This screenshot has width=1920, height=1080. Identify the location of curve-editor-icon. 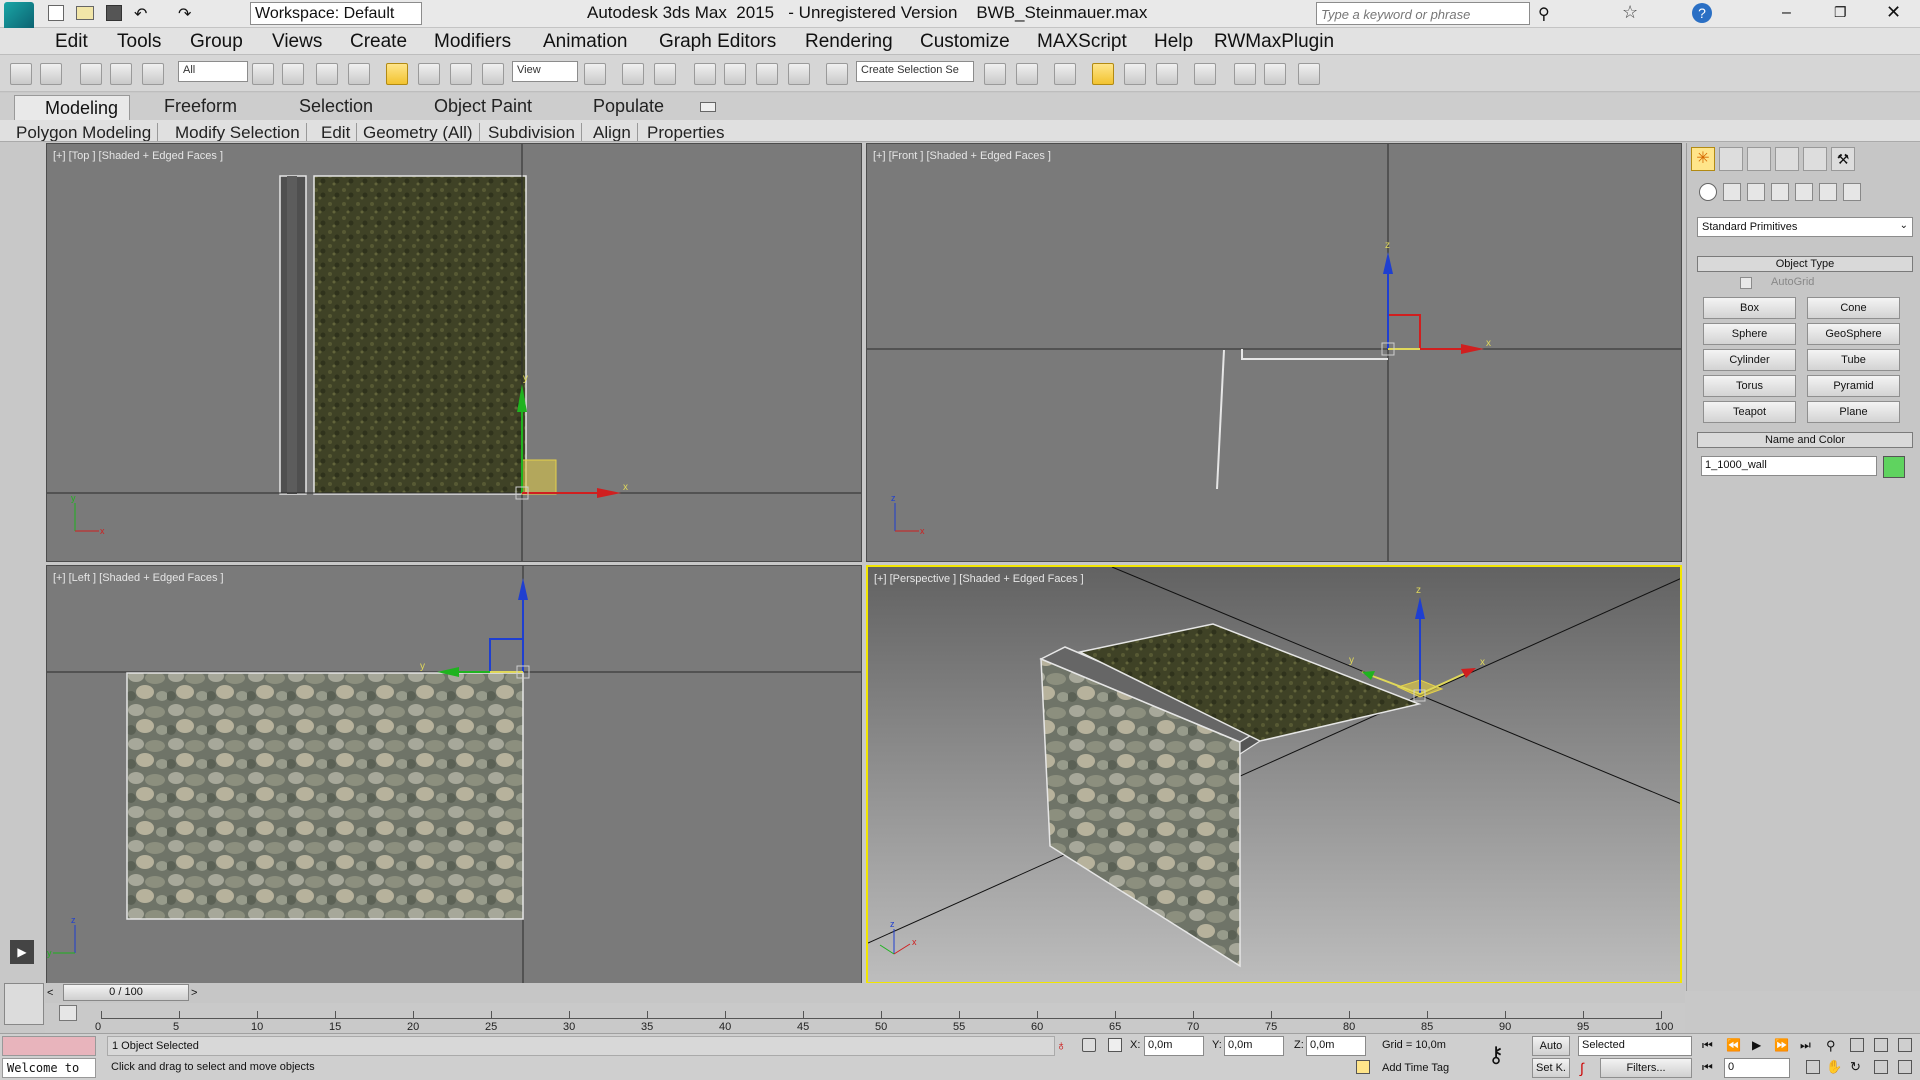
(1167, 74).